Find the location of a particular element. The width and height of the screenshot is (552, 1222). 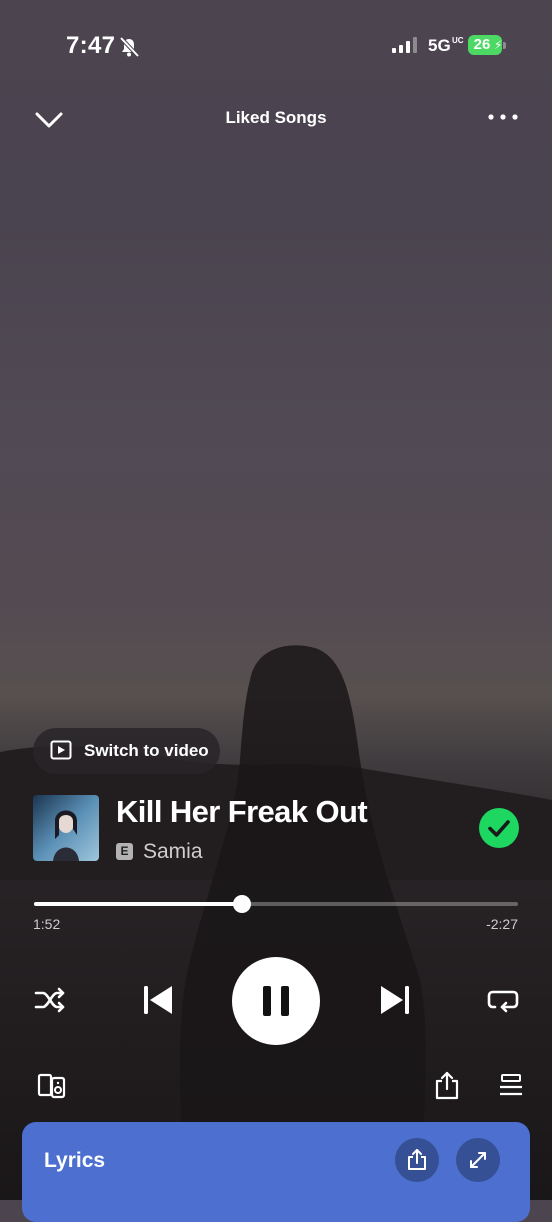

lyrics-card: Lyrics is located at coordinates (276, 1172).